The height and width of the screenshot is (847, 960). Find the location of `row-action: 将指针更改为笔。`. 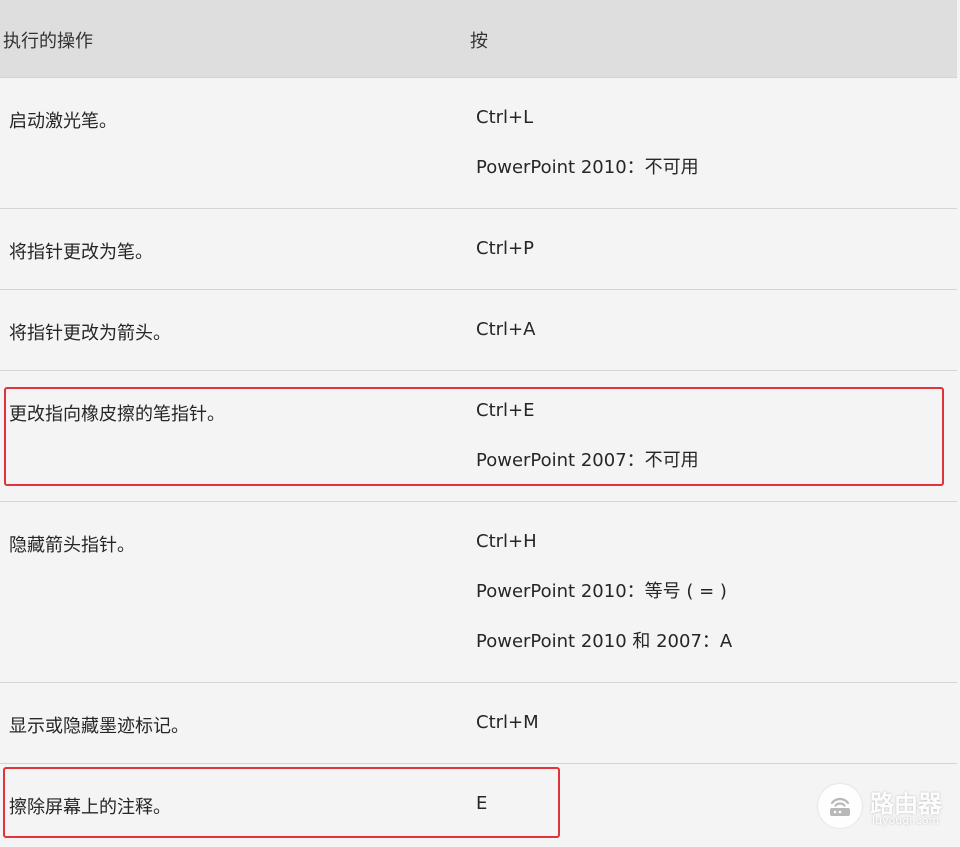

row-action: 将指针更改为笔。 is located at coordinates (81, 252).